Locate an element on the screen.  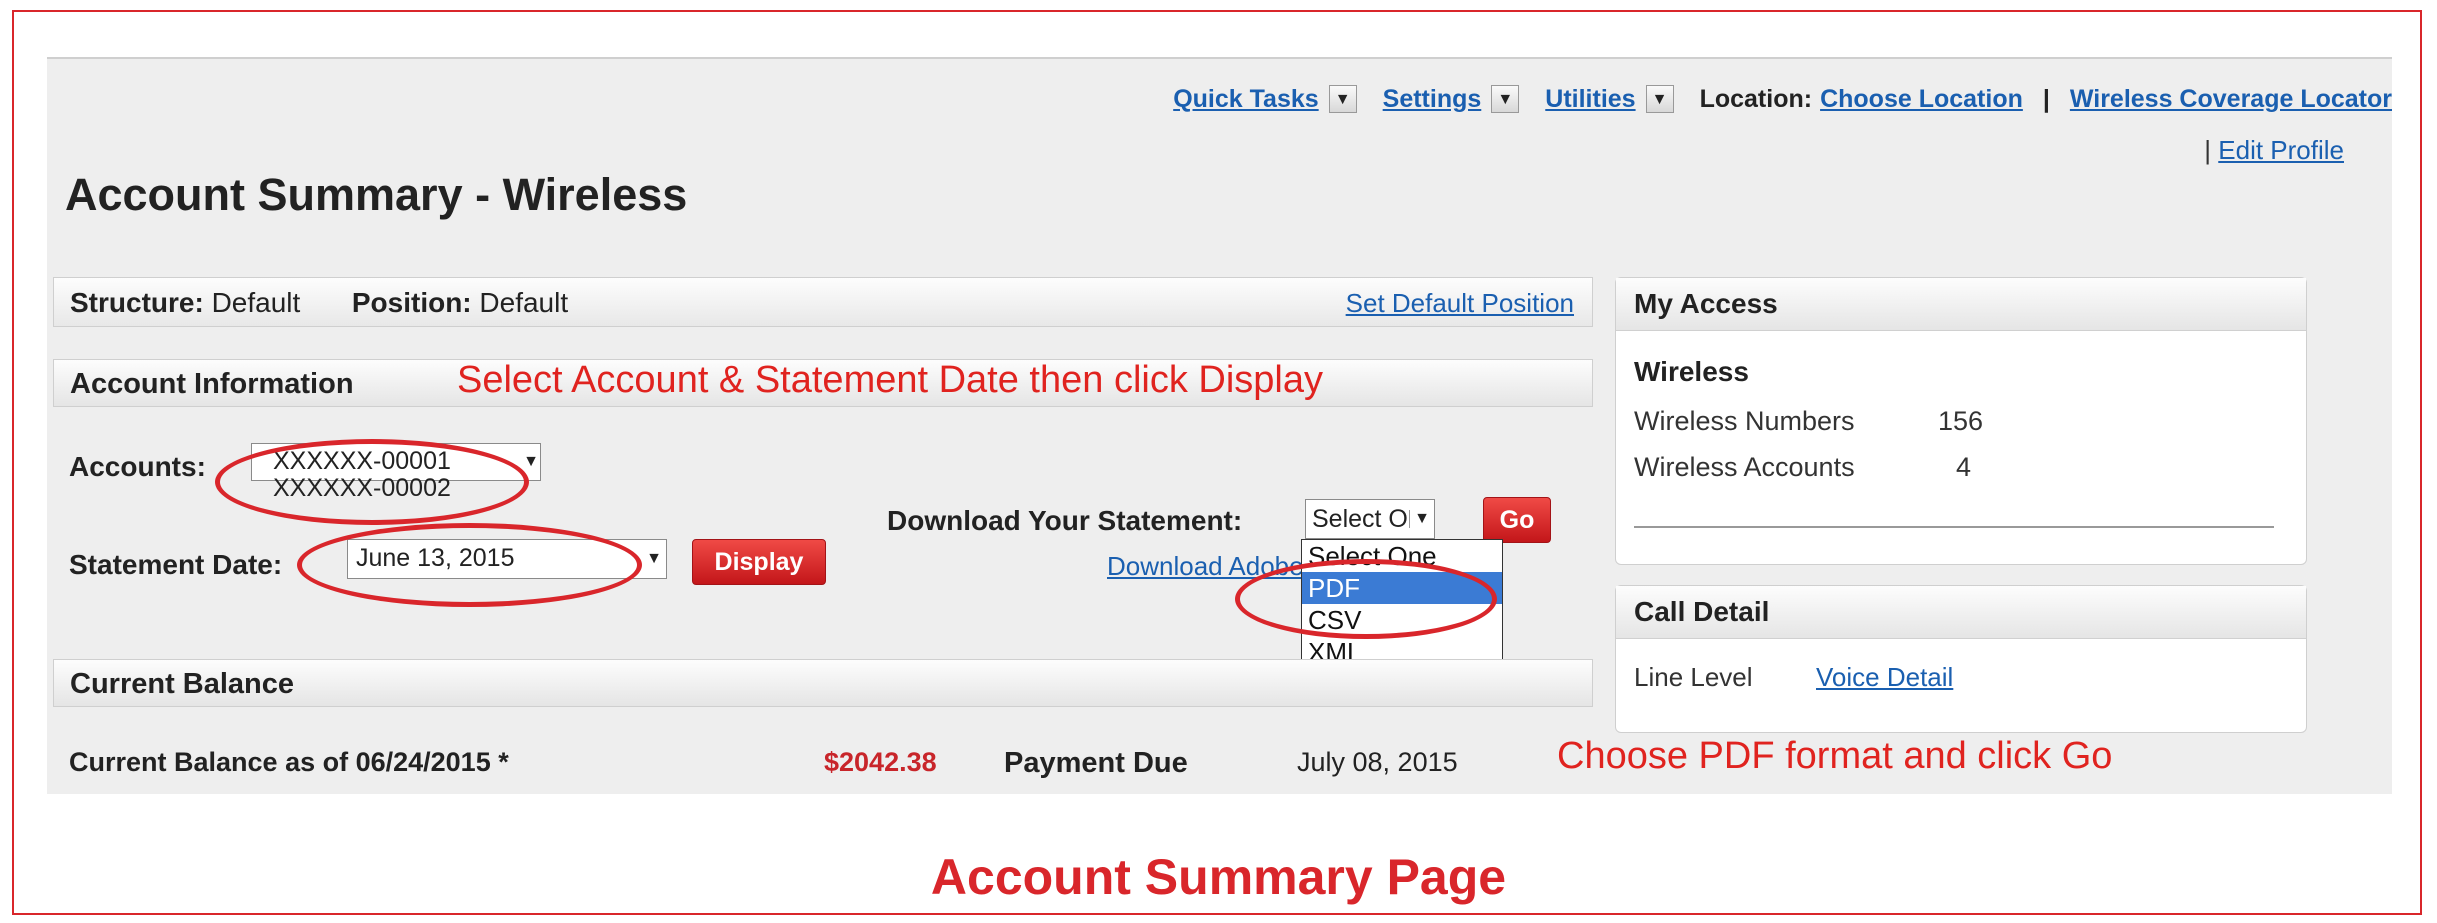
structure-label: Structure: is located at coordinates (137, 302).